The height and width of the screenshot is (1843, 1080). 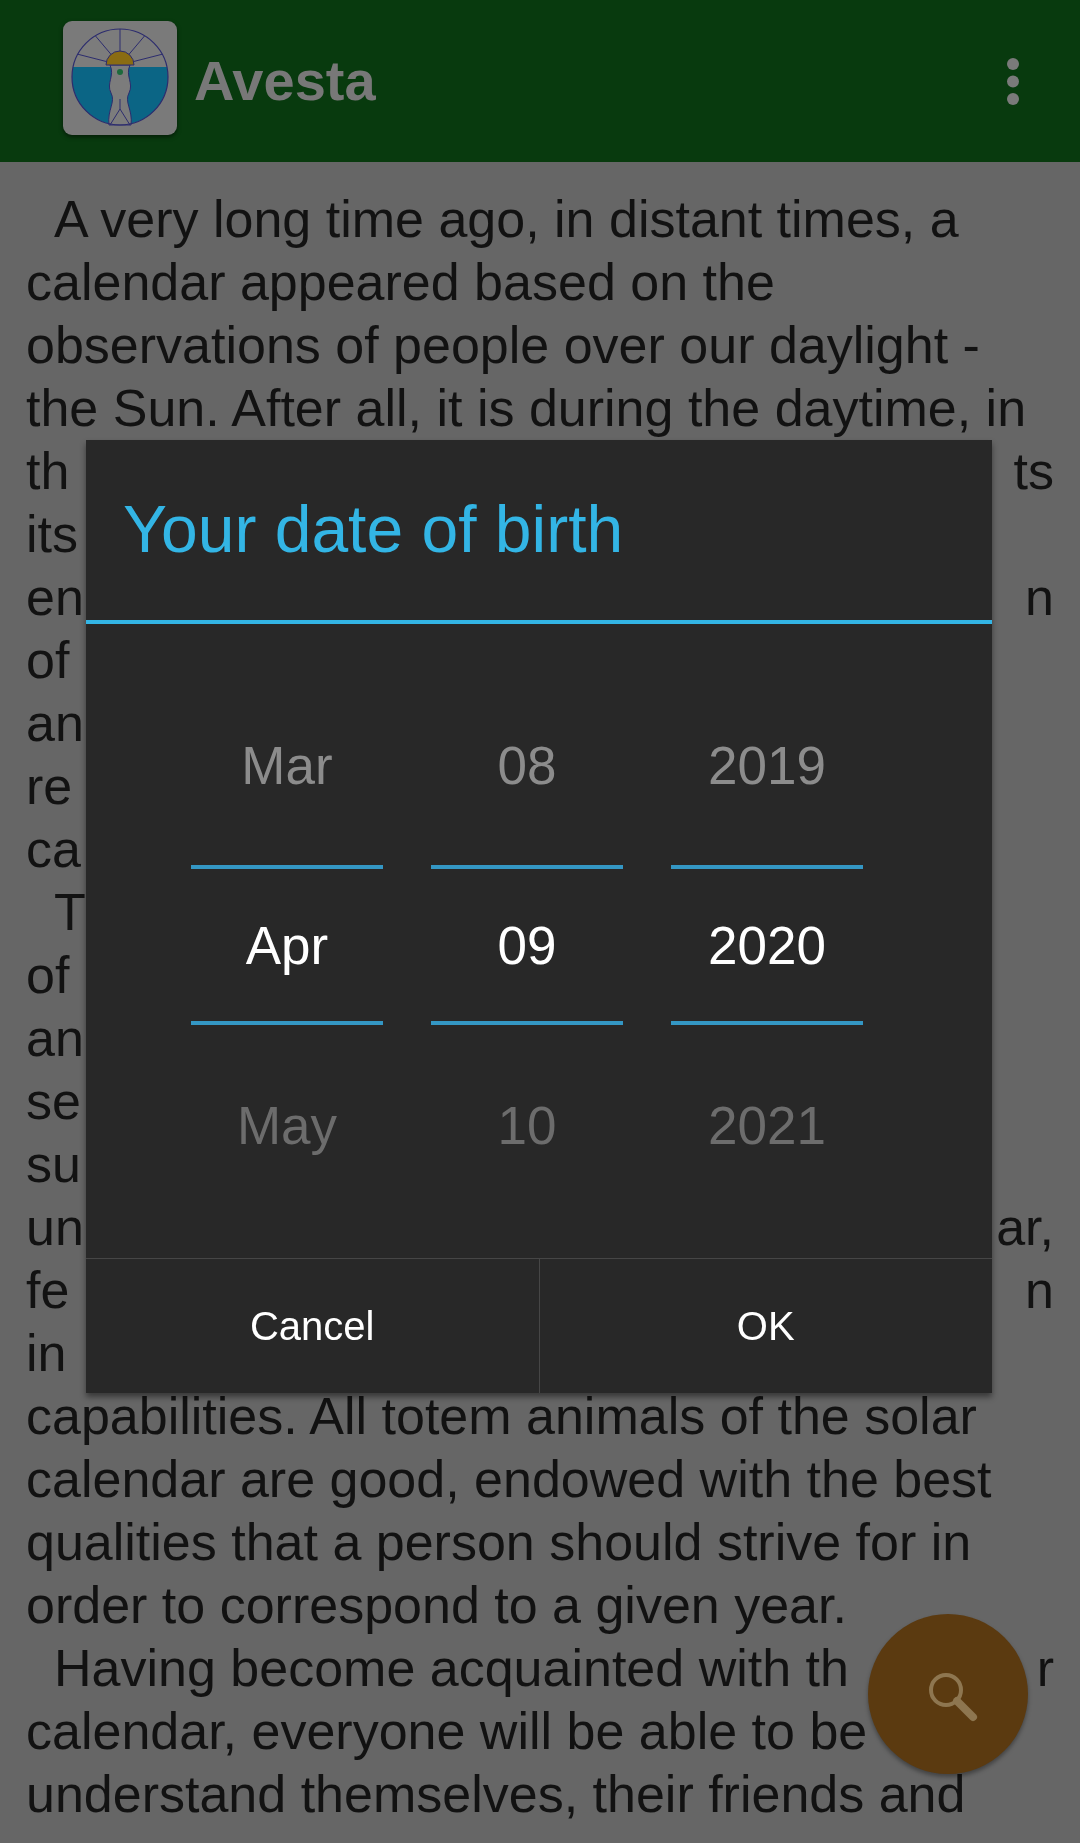 What do you see at coordinates (767, 765) in the screenshot?
I see `picker-value: 2019` at bounding box center [767, 765].